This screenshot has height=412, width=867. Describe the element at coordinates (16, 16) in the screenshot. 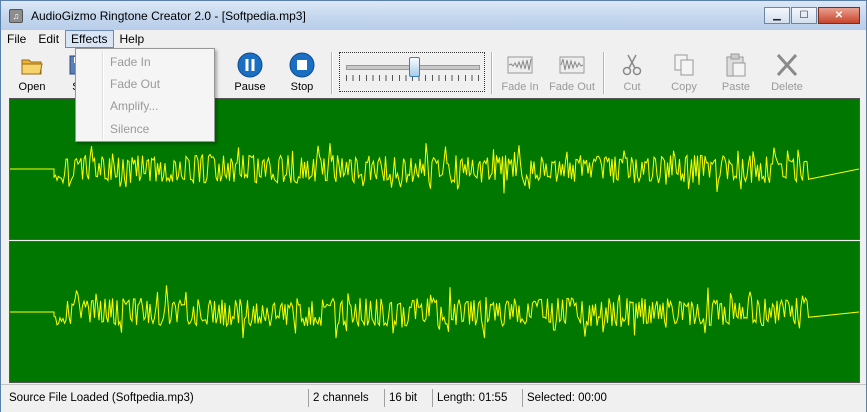

I see `music-note-icon: ♫` at that location.